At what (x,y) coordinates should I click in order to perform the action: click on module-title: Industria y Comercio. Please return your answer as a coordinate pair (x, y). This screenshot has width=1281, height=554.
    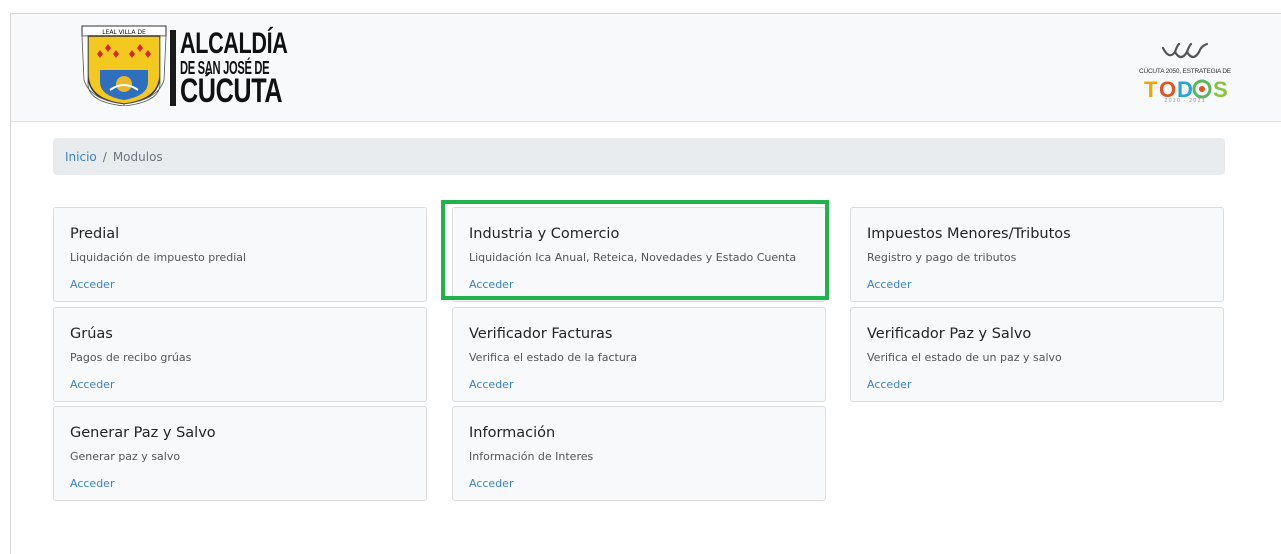
    Looking at the image, I should click on (544, 234).